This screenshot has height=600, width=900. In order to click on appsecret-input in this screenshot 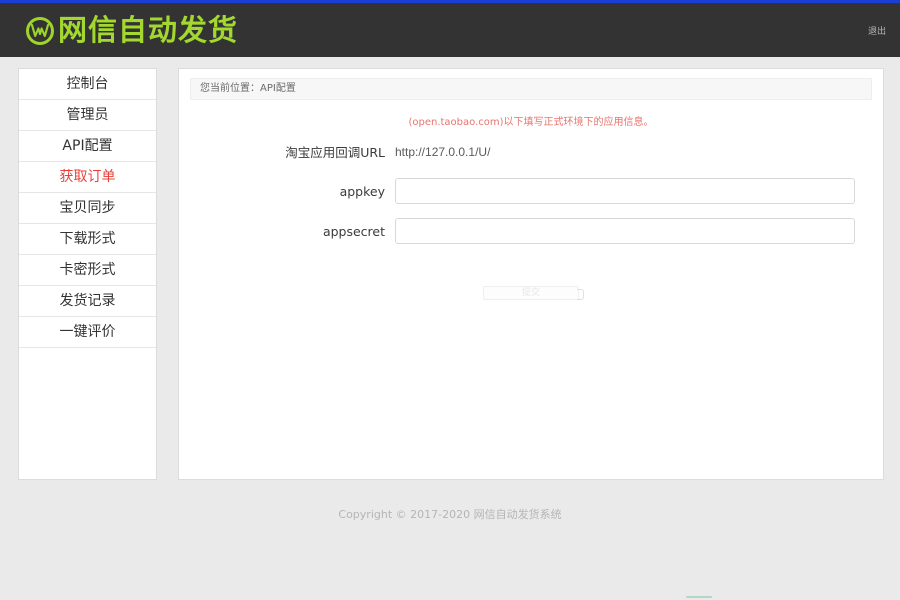, I will do `click(625, 231)`.